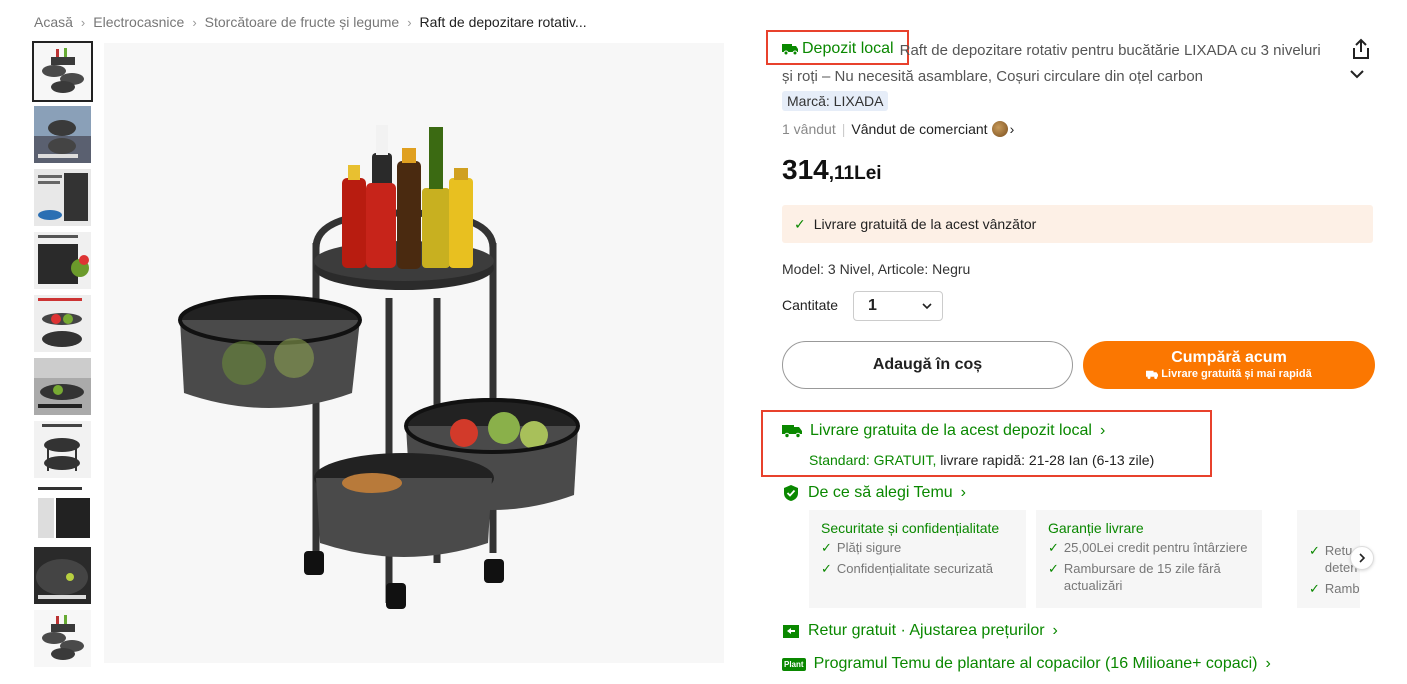 The image size is (1407, 684). Describe the element at coordinates (872, 305) in the screenshot. I see `quantity-value: 1` at that location.